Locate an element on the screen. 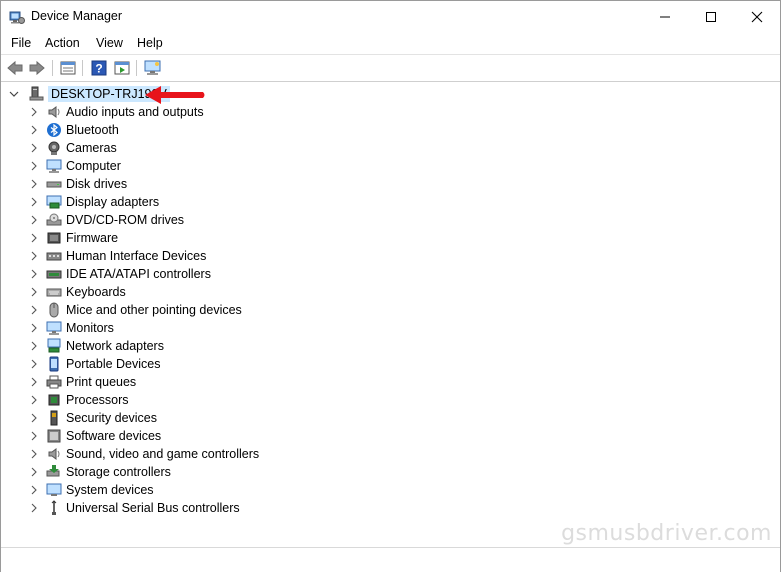 The height and width of the screenshot is (572, 781). maximize-icon is located at coordinates (711, 16).